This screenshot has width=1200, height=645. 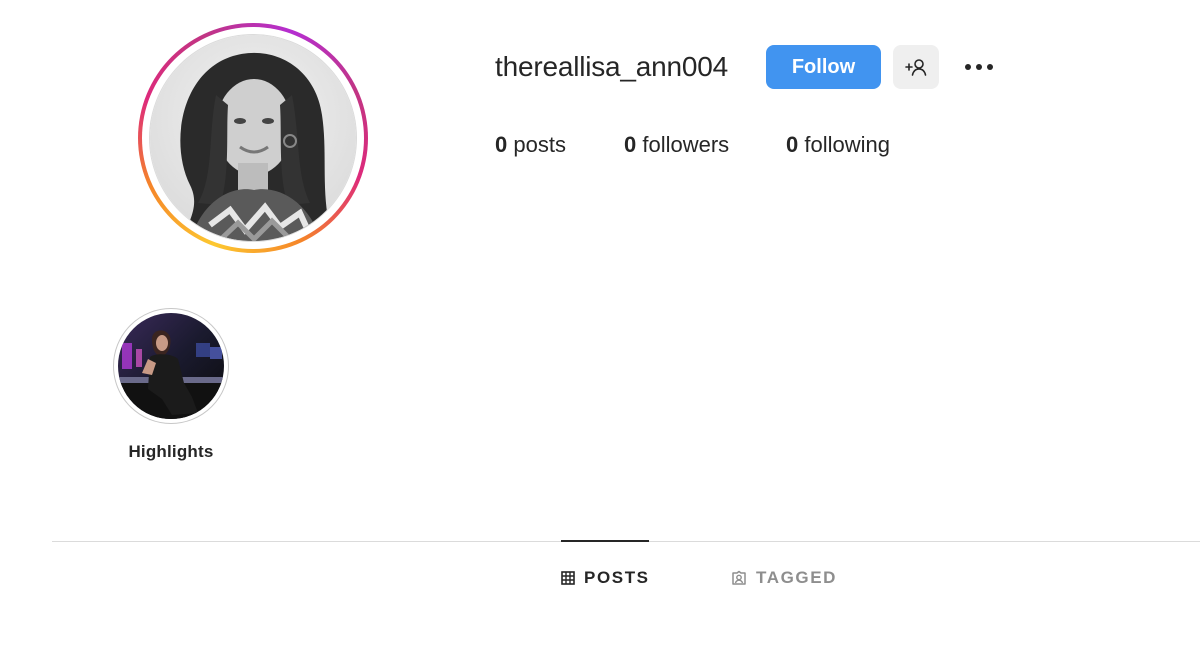 I want to click on posts-count: 0, so click(x=501, y=144).